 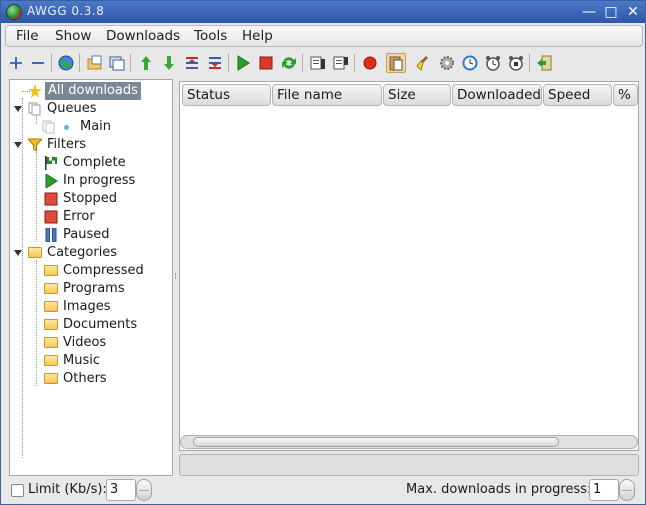 I want to click on tree-label: Main, so click(x=96, y=126).